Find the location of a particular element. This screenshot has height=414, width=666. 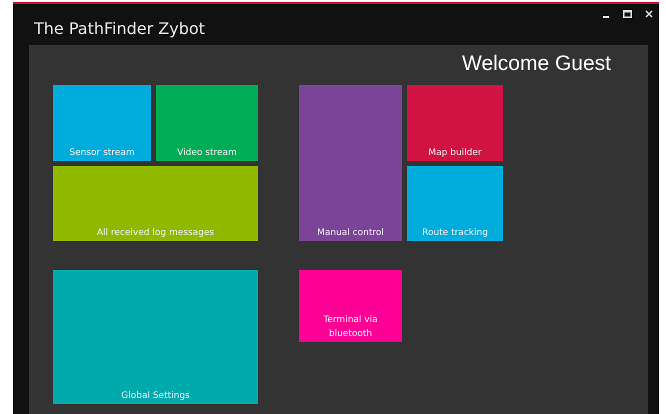

app-tile: Route tracking is located at coordinates (455, 203).